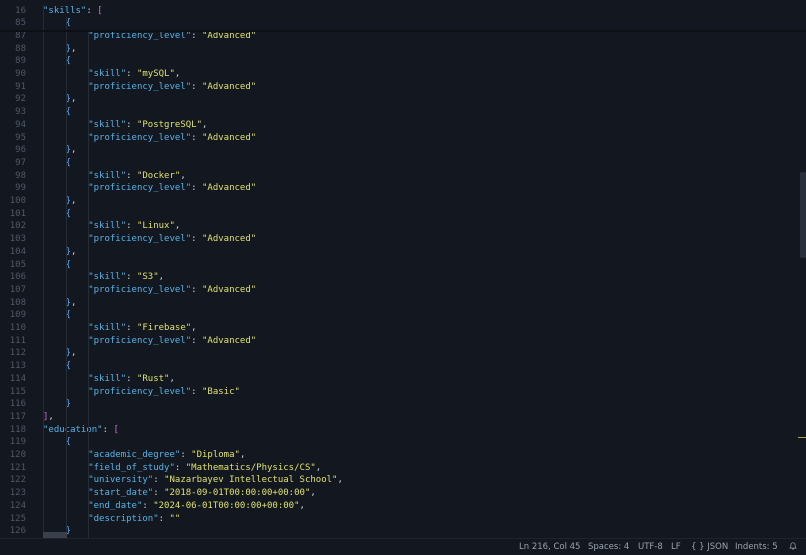 This screenshot has height=555, width=806. I want to click on code-line: 100},, so click(403, 201).